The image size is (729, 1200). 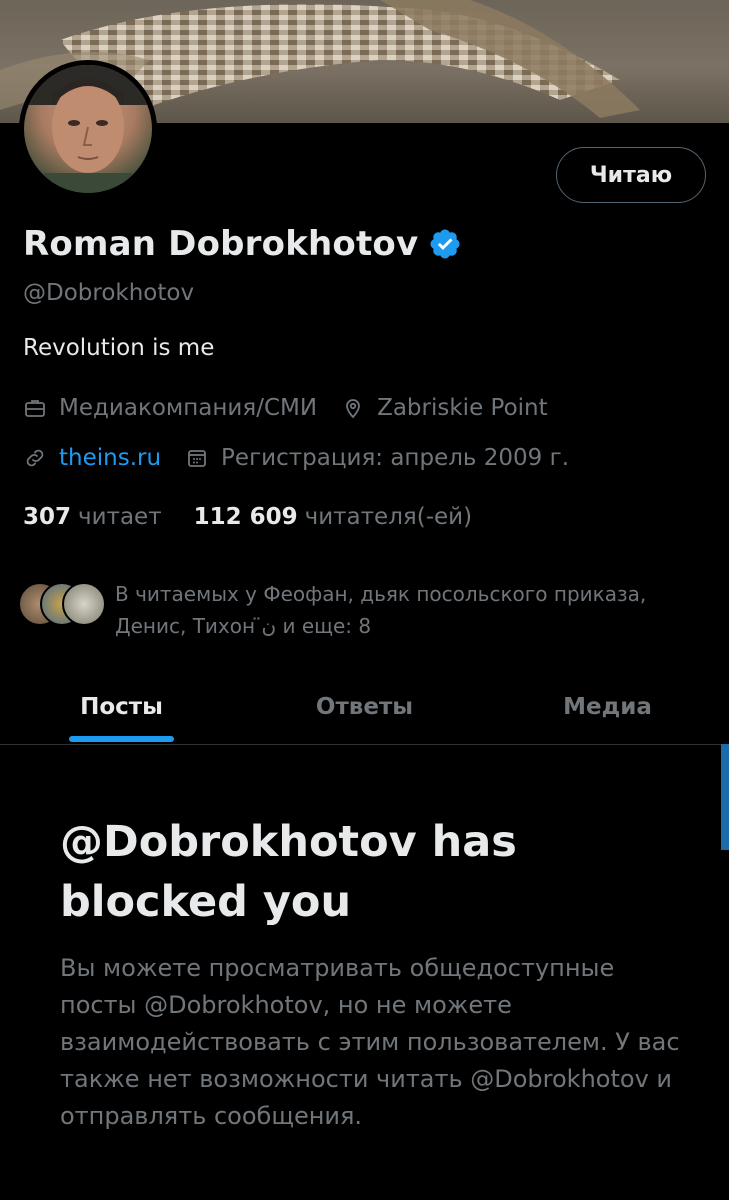 I want to click on profile-joined: Регистрация: апрель 2009 г., so click(x=377, y=458).